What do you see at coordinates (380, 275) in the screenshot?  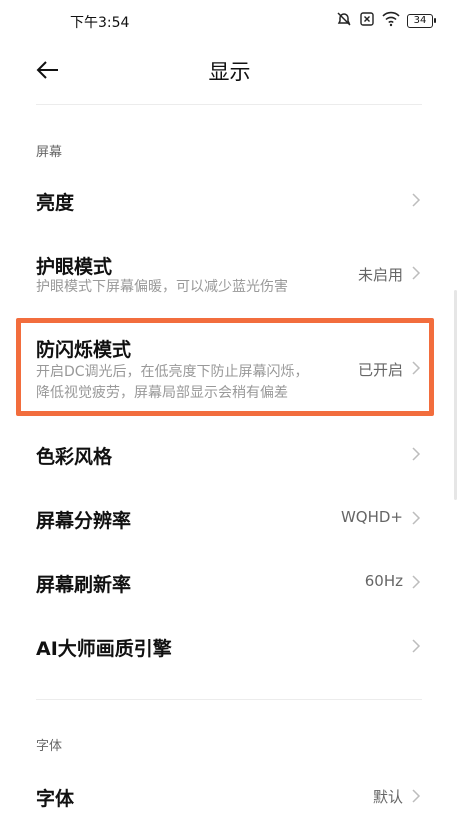 I see `row-value: 未启用` at bounding box center [380, 275].